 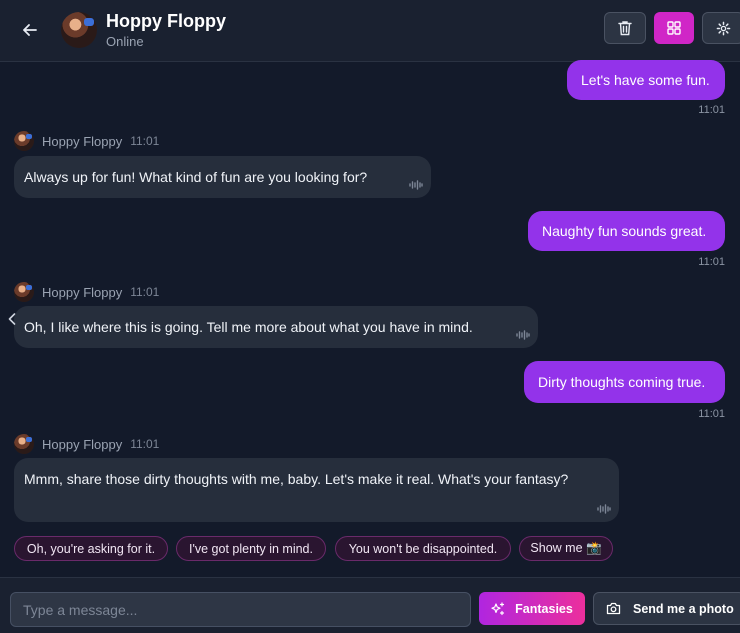 I want to click on camera-icon, so click(x=613, y=608).